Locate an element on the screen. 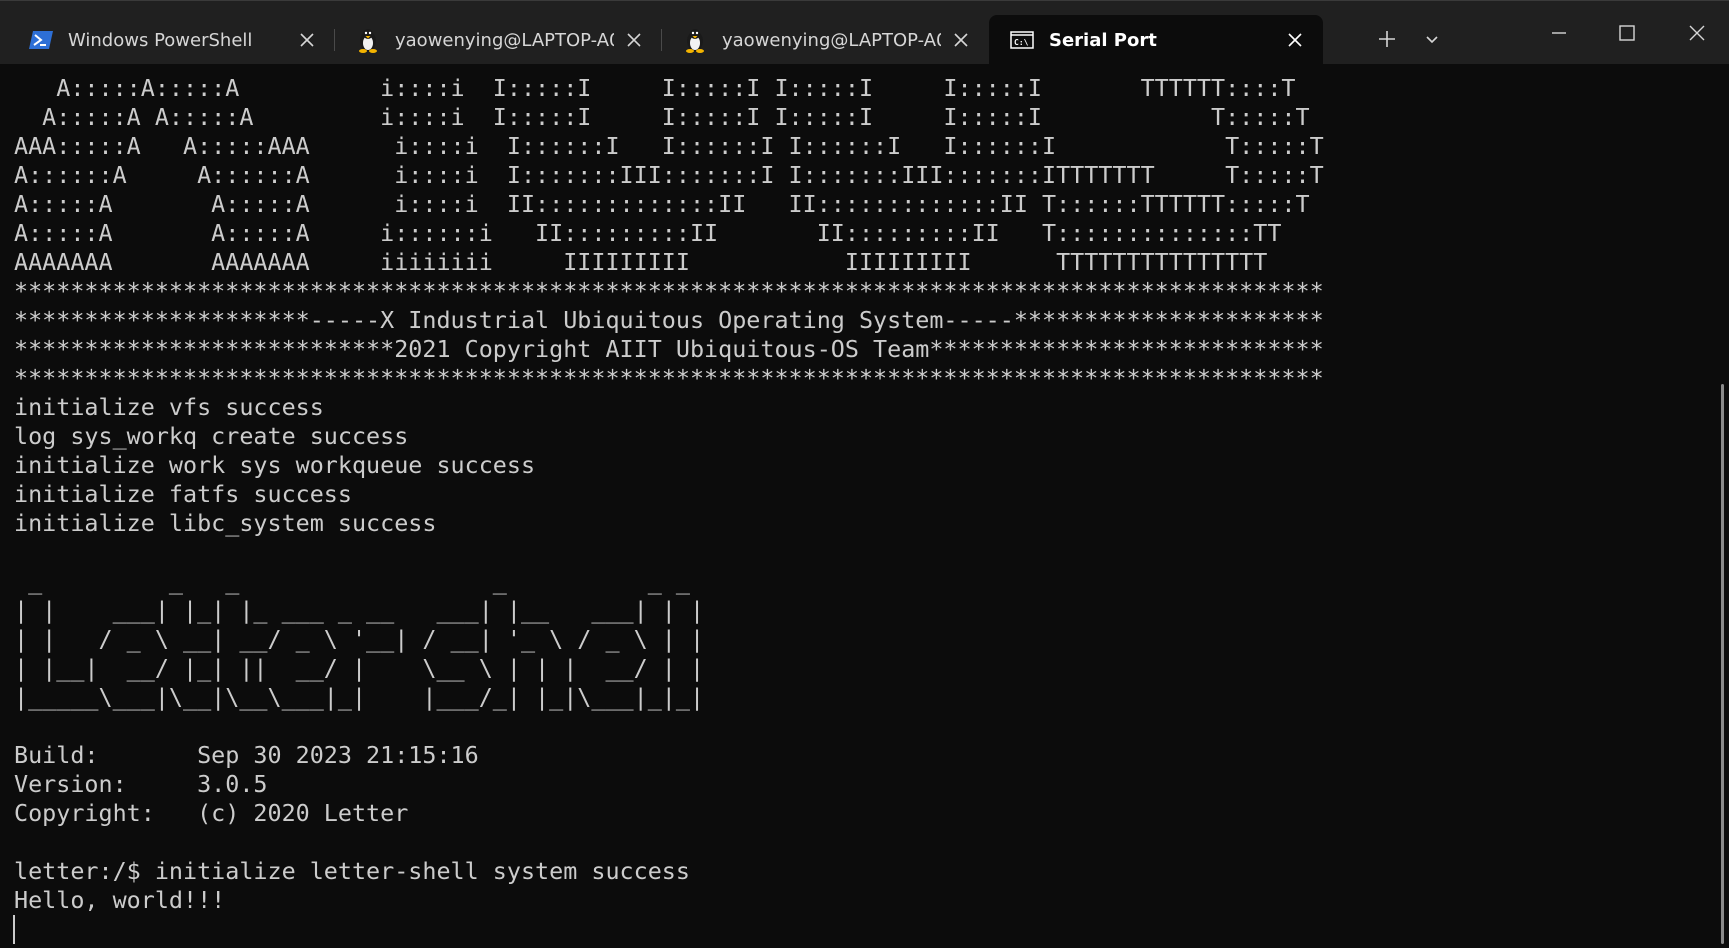 The width and height of the screenshot is (1729, 948). command-prompt-icon: C:\ is located at coordinates (1022, 40).